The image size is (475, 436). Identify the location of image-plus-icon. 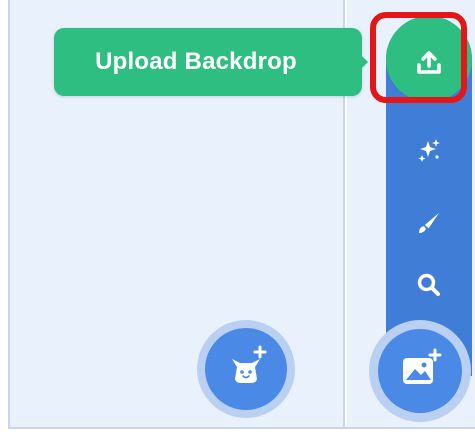
(420, 371).